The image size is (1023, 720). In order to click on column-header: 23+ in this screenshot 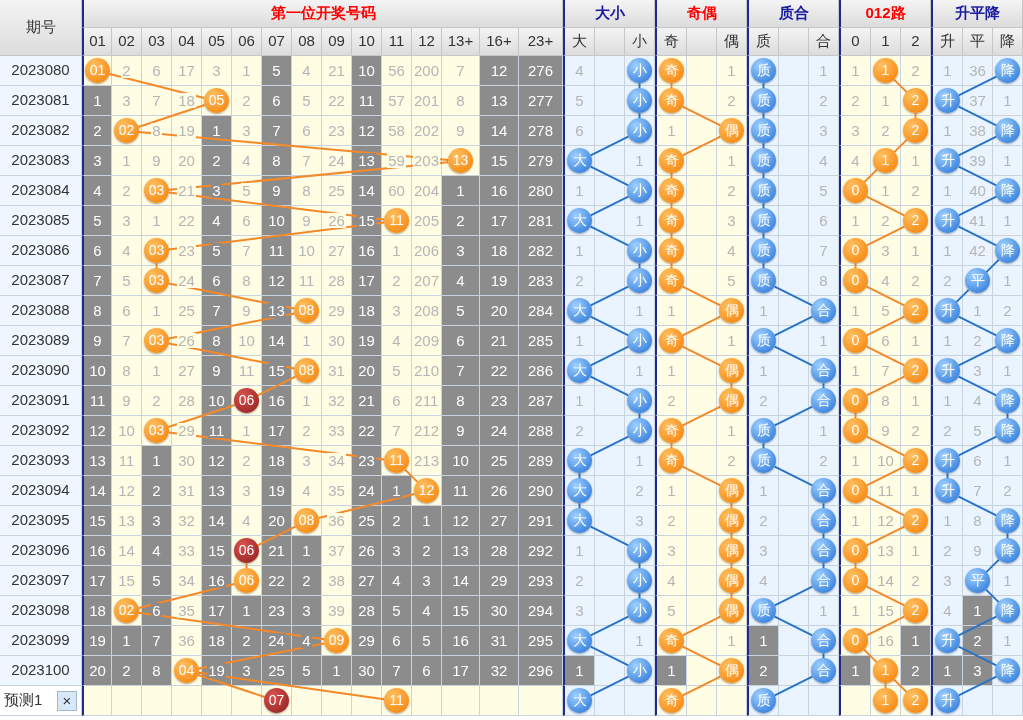, I will do `click(541, 42)`.